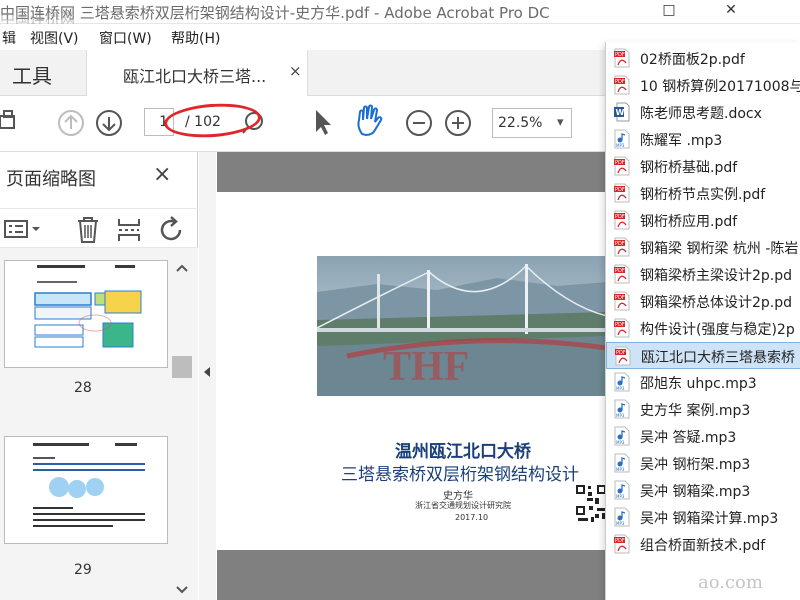  I want to click on pdf-date: 2017.10, so click(472, 517).